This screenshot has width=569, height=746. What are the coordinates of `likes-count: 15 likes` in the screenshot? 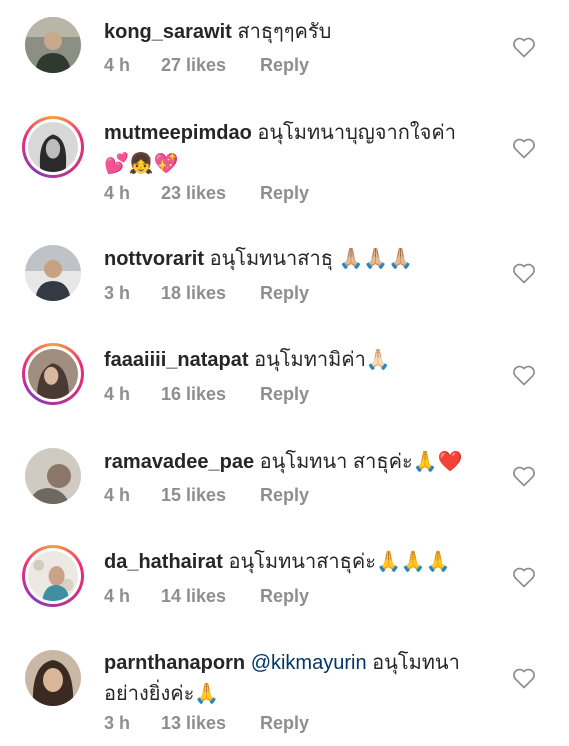 It's located at (210, 495).